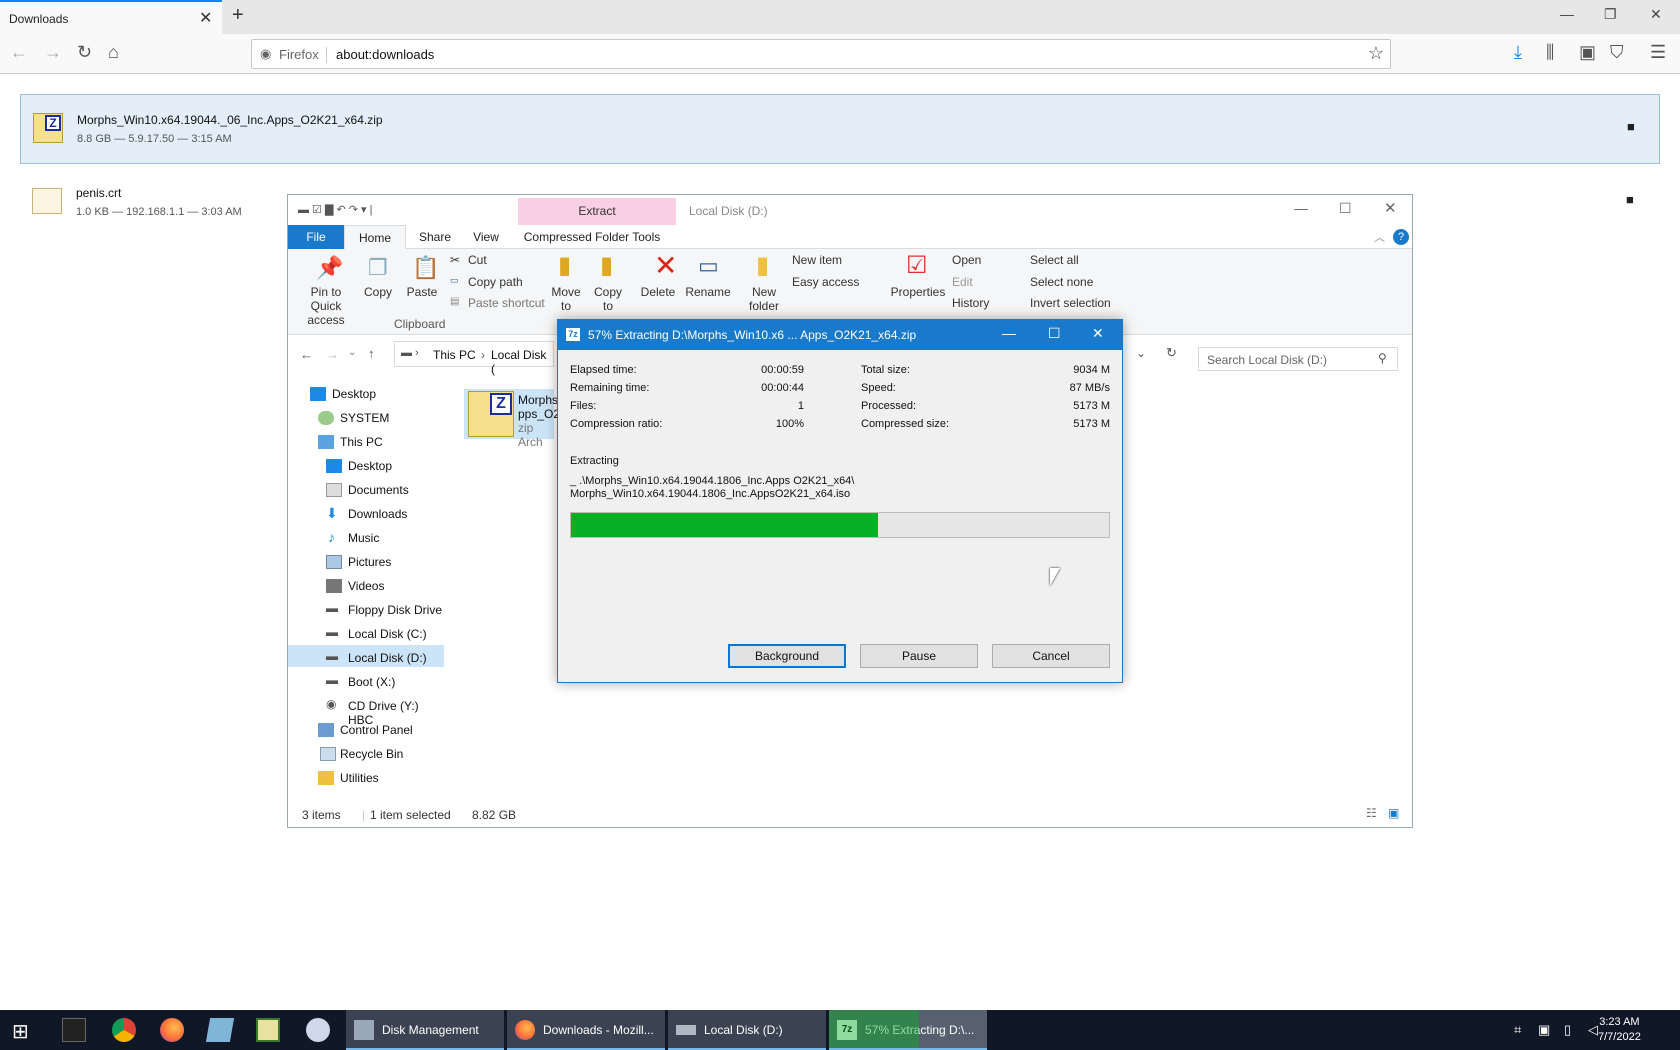 The image size is (1680, 1050). I want to click on file-item-zip: Z Morphs pps_O2 zip Arch, so click(512, 419).